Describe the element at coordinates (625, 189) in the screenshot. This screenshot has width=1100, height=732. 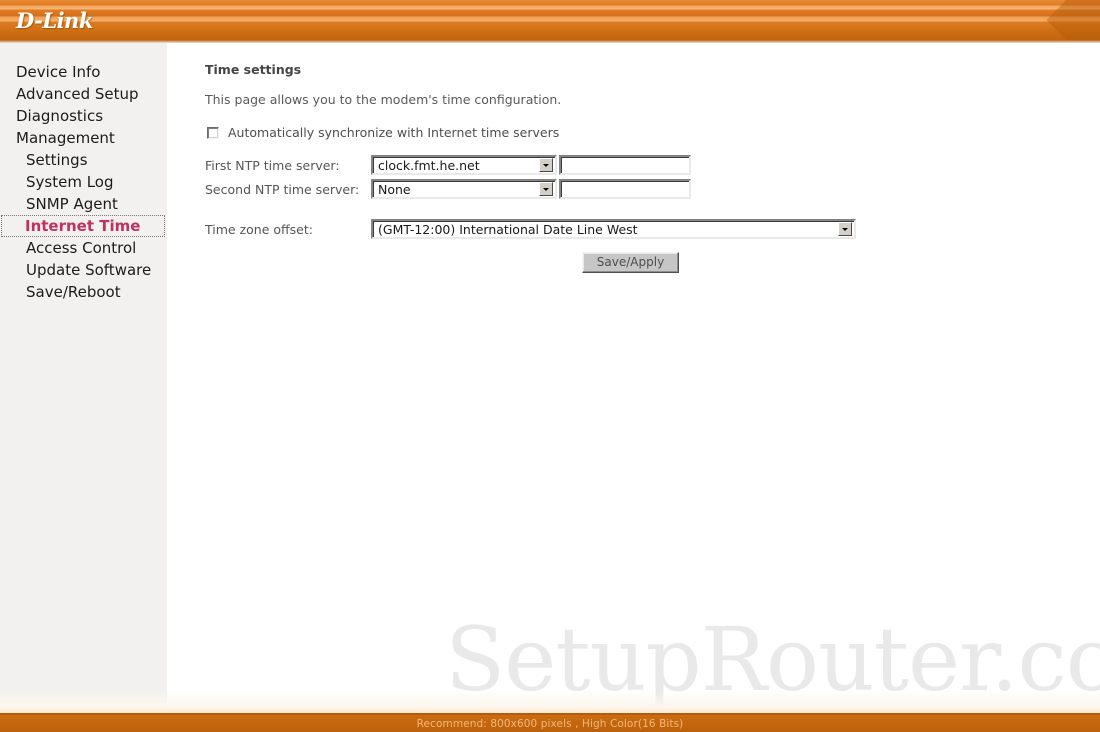
I see `second-ntp-custom-input` at that location.